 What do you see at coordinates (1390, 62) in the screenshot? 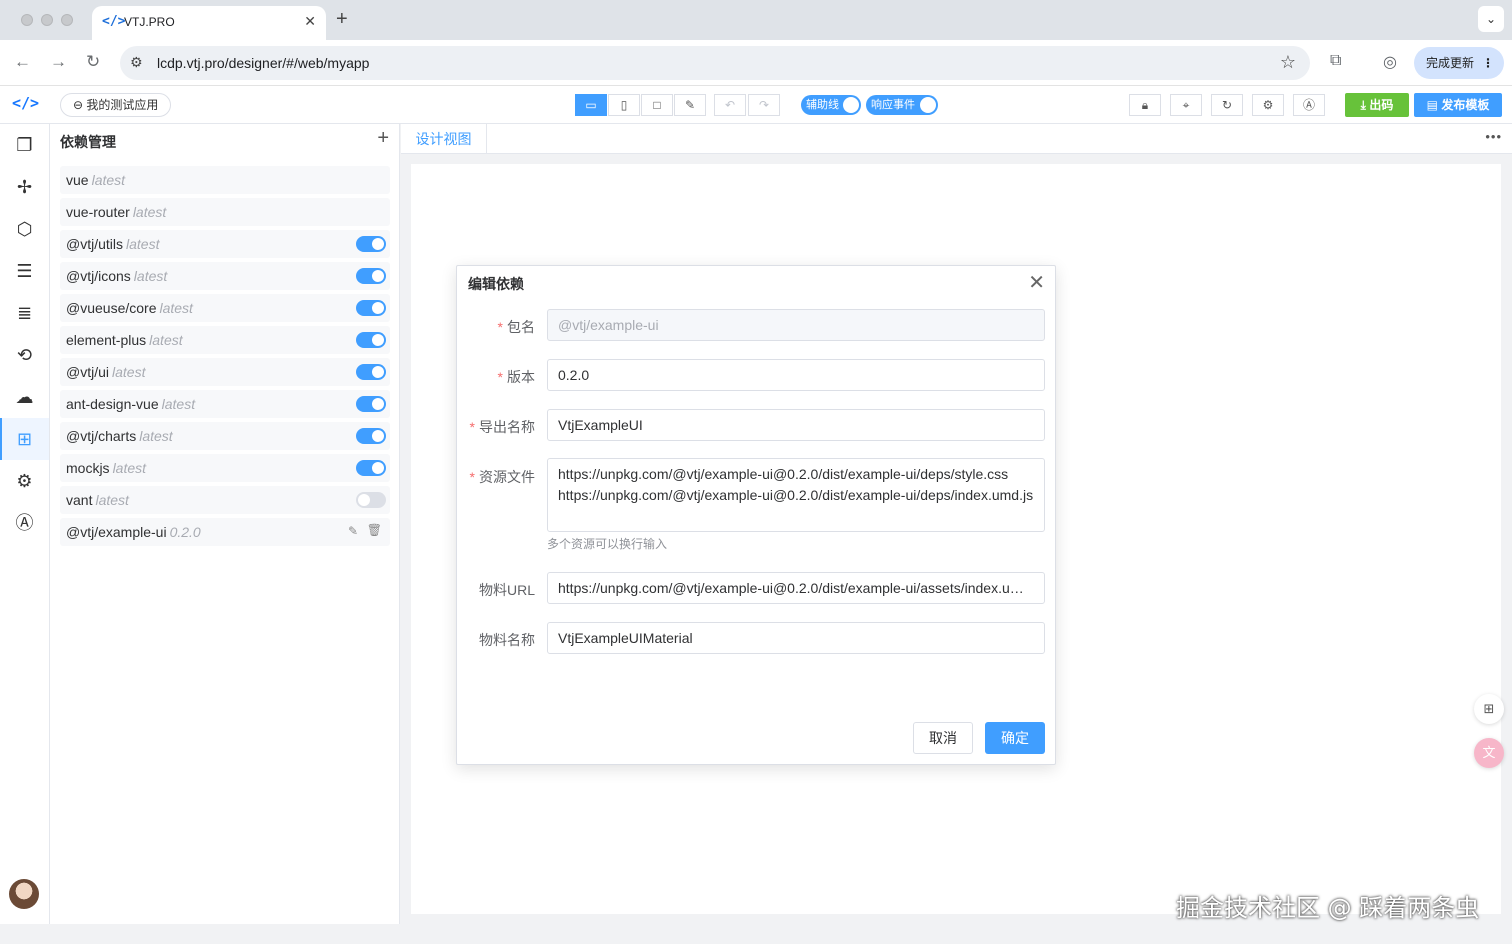
I see `profile-icon: ◎` at bounding box center [1390, 62].